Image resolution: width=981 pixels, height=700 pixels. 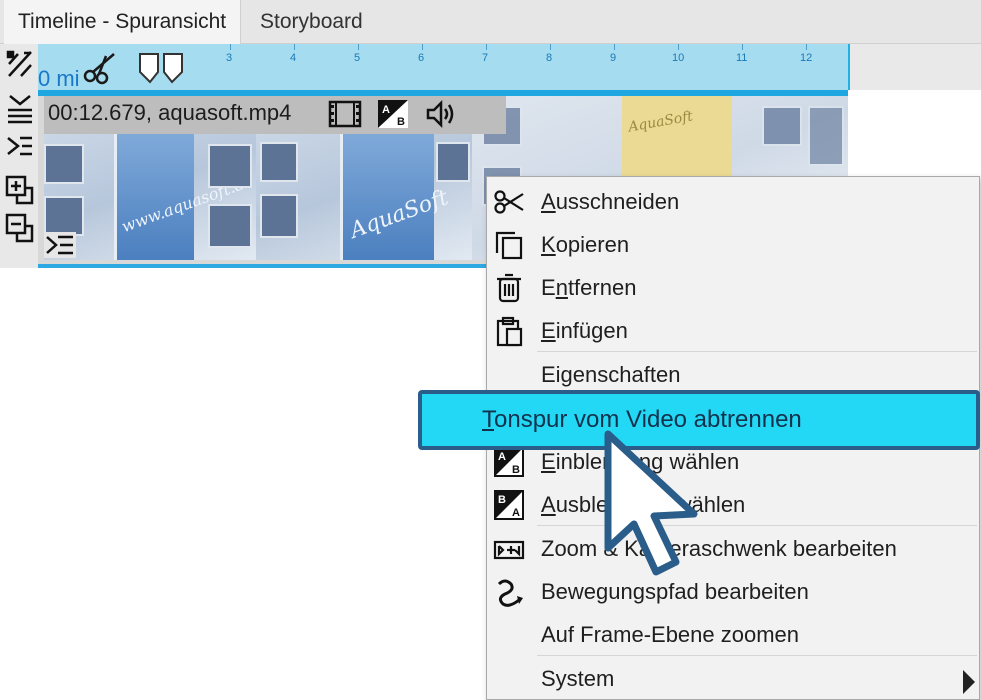 I want to click on menu-item-motion-path: Bewegungspfad bearbeiten, so click(x=734, y=592).